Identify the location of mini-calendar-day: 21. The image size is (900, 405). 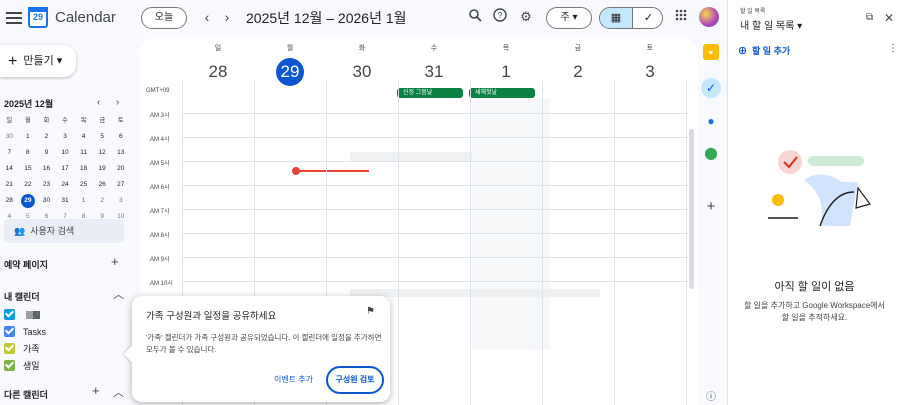
(9, 185).